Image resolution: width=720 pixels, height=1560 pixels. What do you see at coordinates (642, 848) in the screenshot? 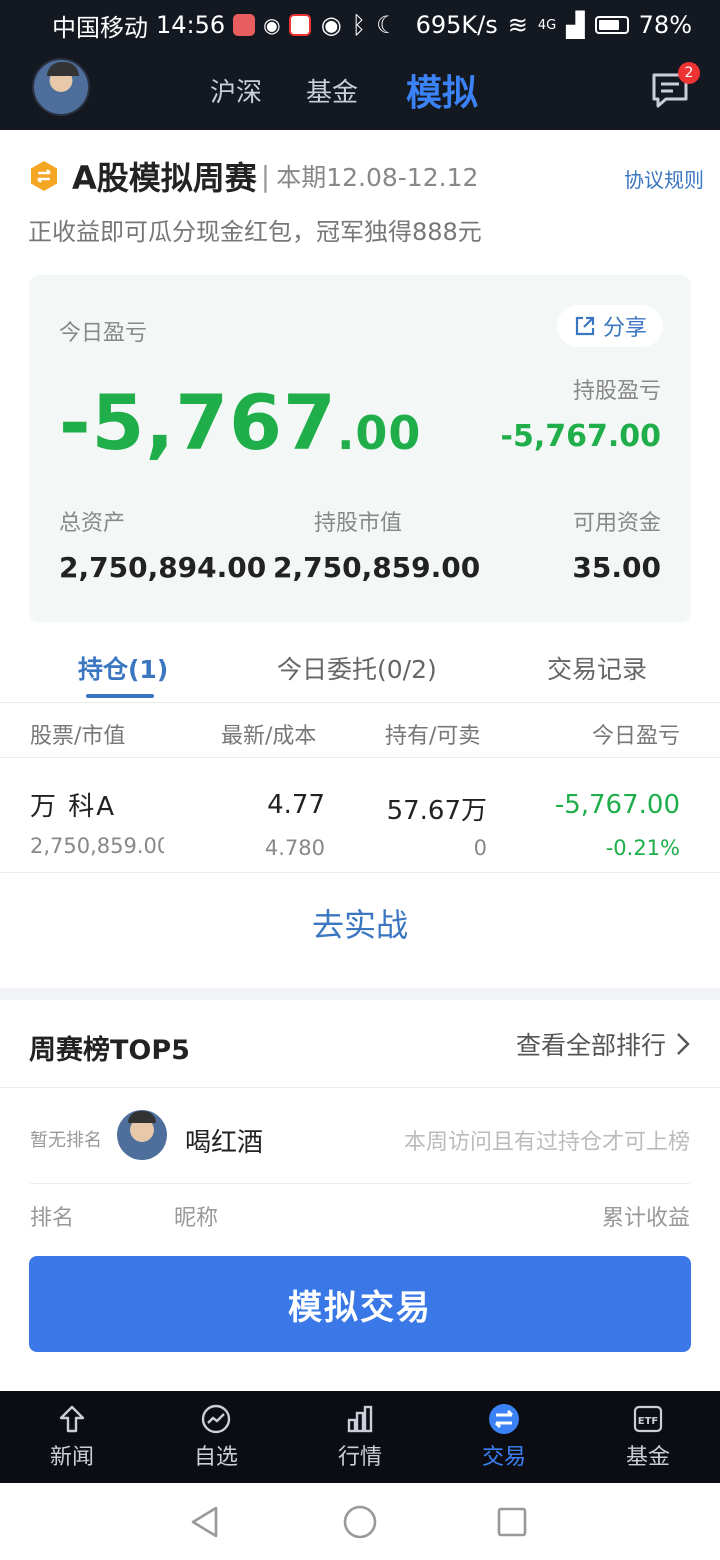
I see `row-today-pnl-pct: -0.21%` at bounding box center [642, 848].